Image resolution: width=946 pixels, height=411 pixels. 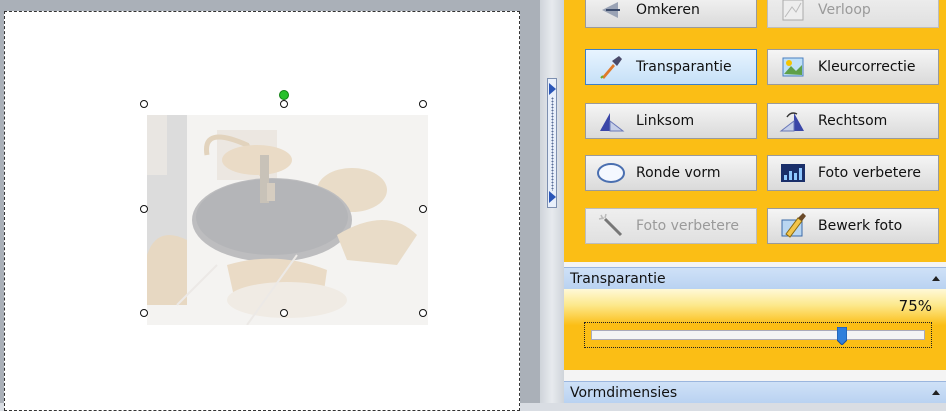 What do you see at coordinates (793, 12) in the screenshot?
I see `gradient-icon` at bounding box center [793, 12].